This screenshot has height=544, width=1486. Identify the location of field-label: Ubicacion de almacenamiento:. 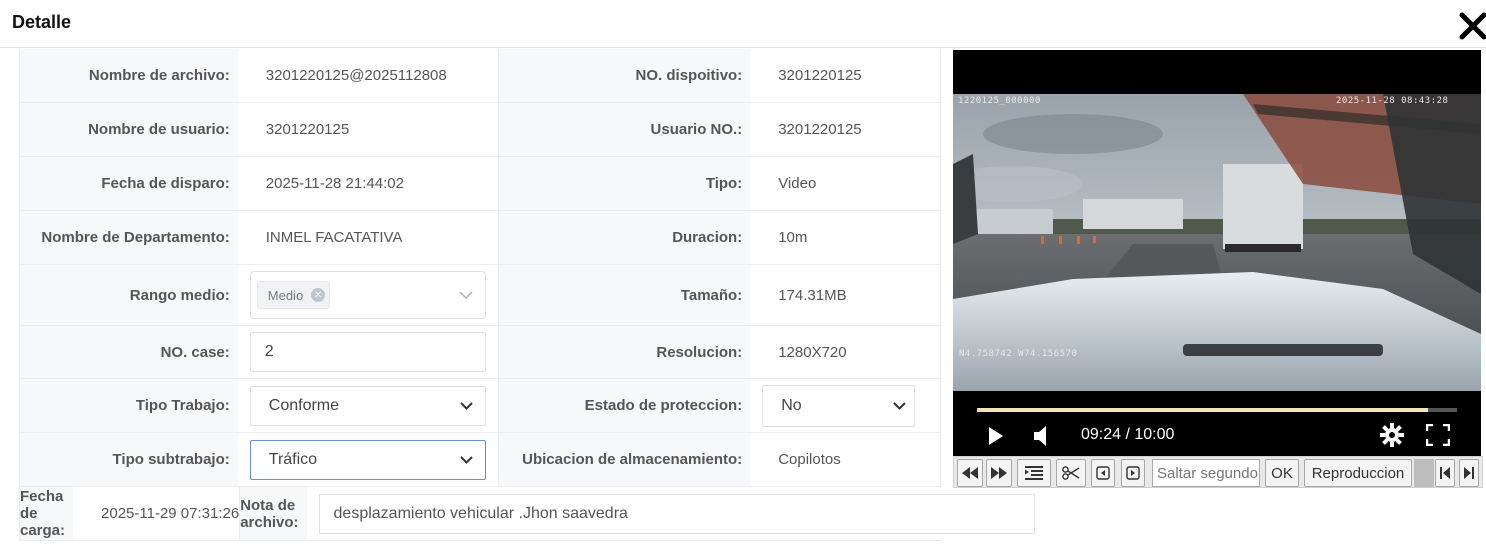
(625, 459).